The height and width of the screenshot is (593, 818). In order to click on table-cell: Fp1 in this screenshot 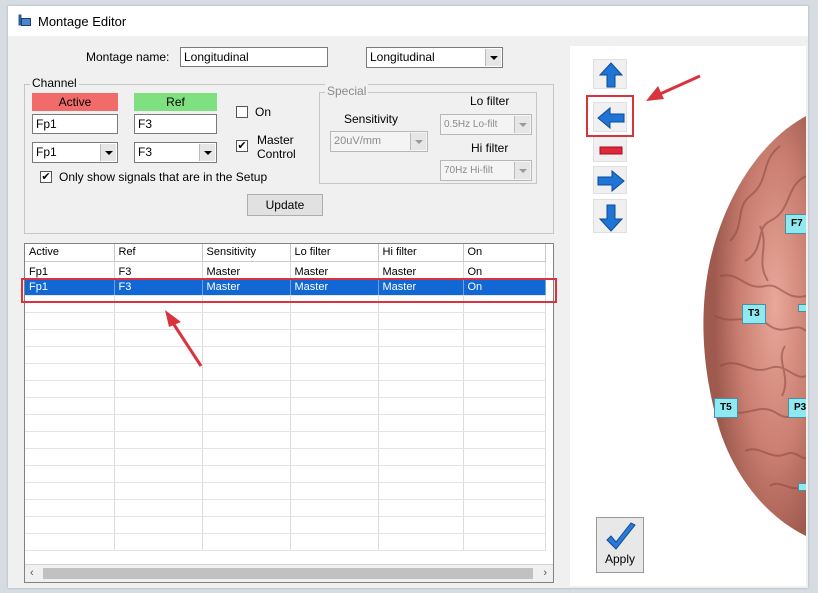, I will do `click(70, 270)`.